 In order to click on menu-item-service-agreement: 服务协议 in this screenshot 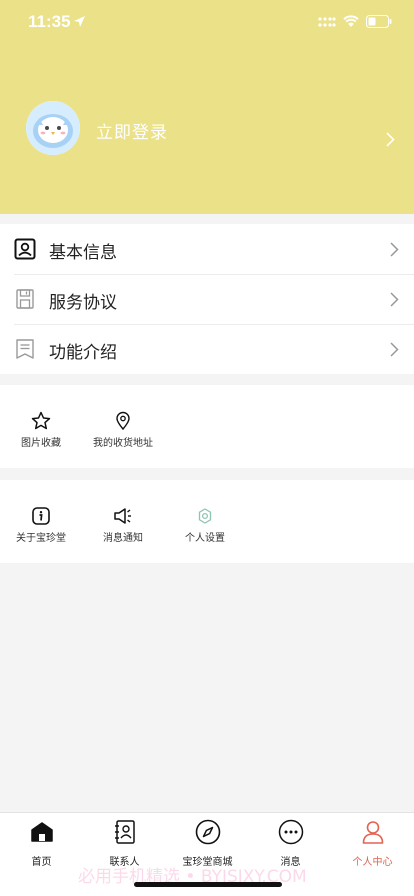, I will do `click(207, 299)`.